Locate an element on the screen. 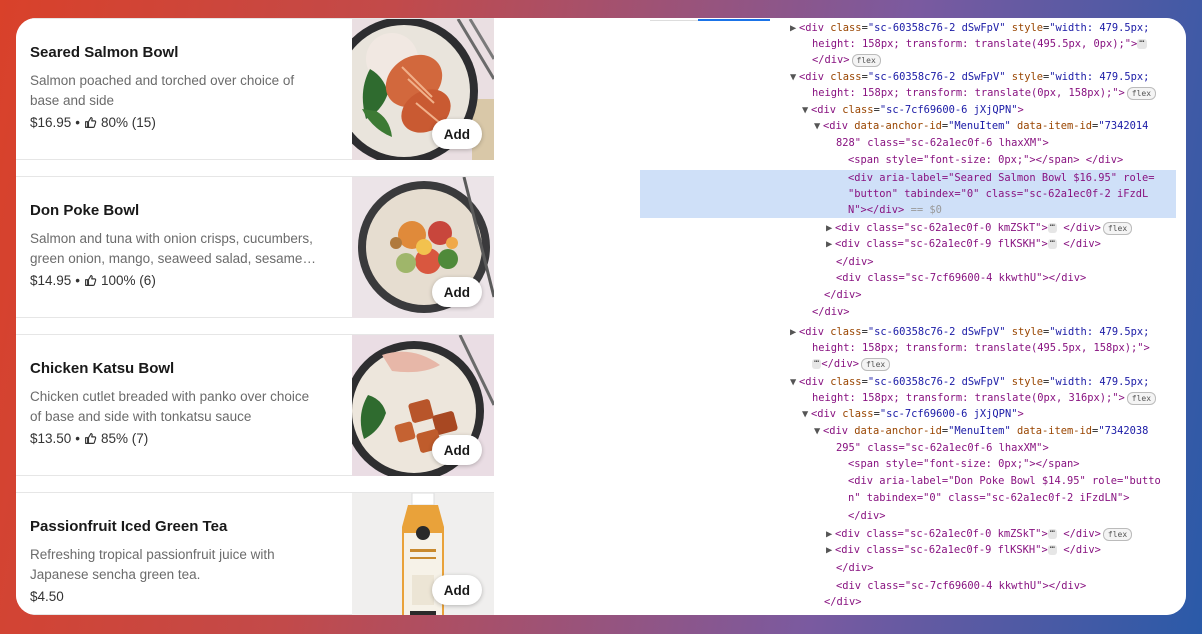 The height and width of the screenshot is (634, 1202). menu-item-price: $16.95 is located at coordinates (51, 122).